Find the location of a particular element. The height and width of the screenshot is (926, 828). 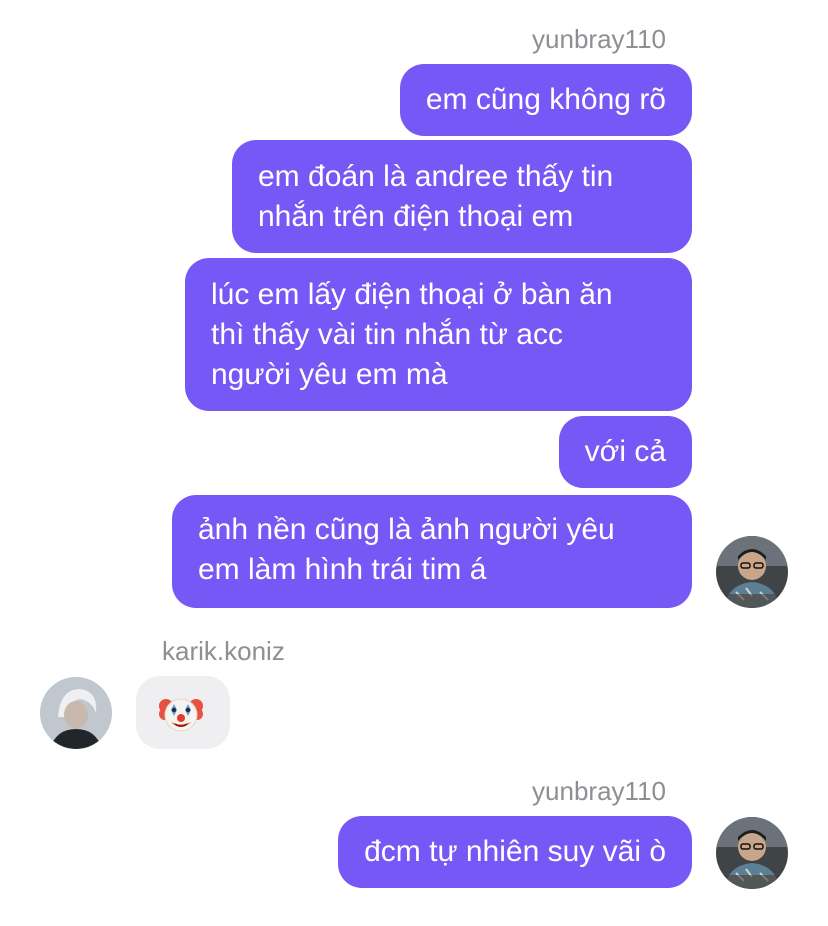

sender-name-karik: karik.koniz is located at coordinates (223, 651).